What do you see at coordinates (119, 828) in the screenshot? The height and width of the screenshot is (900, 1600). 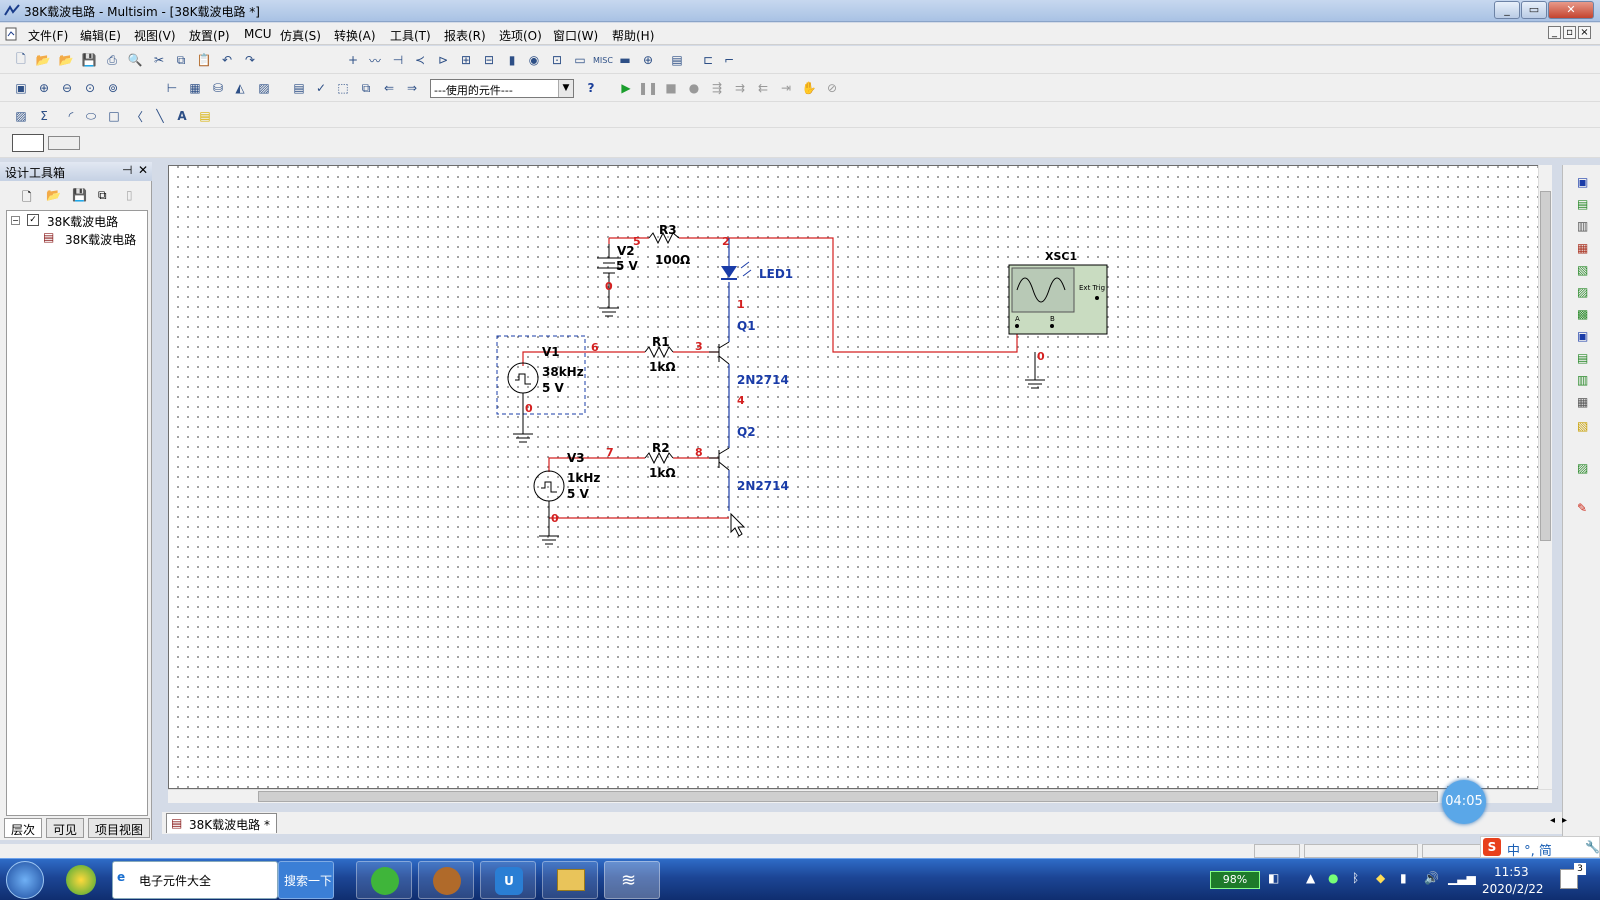 I see `tab-project-view: 项目视图` at bounding box center [119, 828].